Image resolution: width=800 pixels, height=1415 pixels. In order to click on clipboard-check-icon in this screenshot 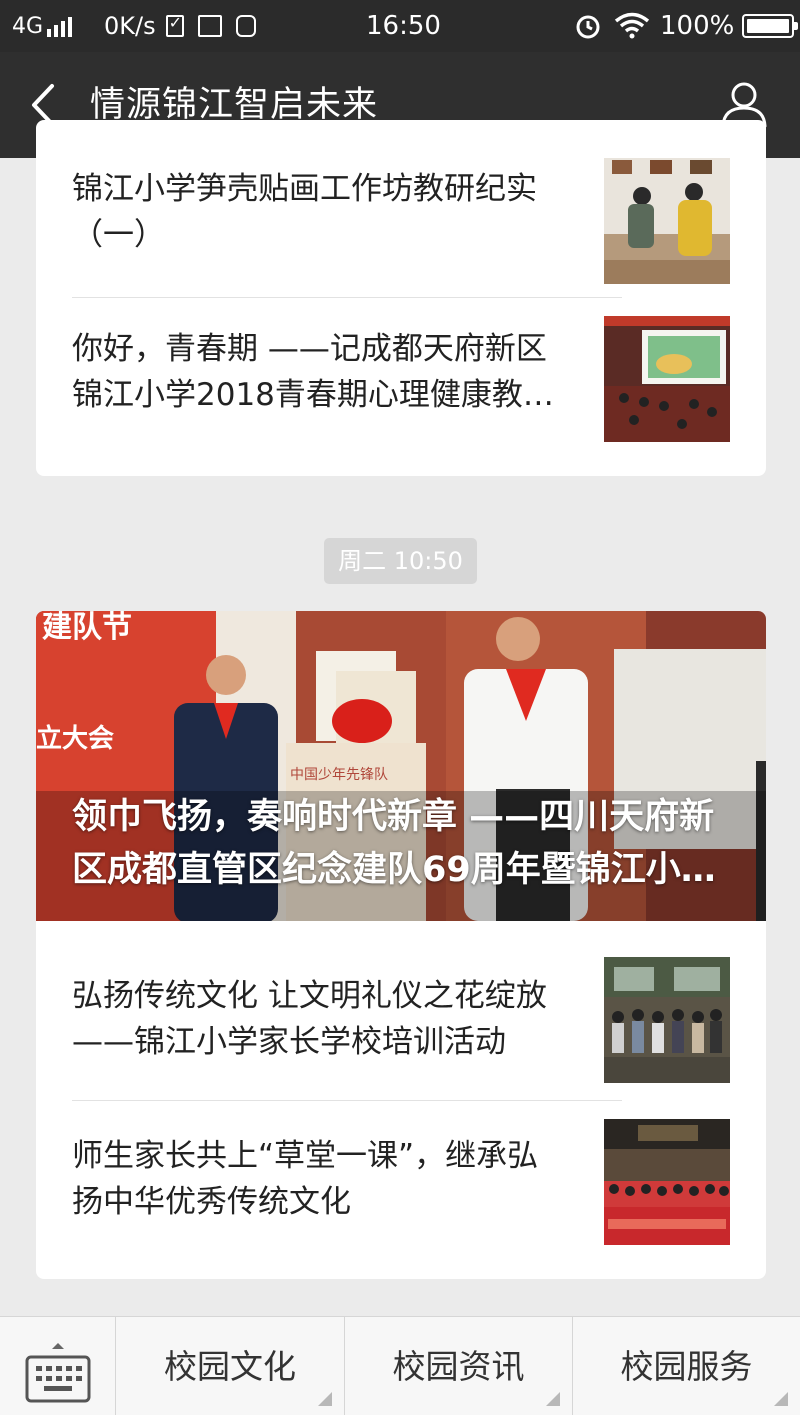, I will do `click(174, 25)`.